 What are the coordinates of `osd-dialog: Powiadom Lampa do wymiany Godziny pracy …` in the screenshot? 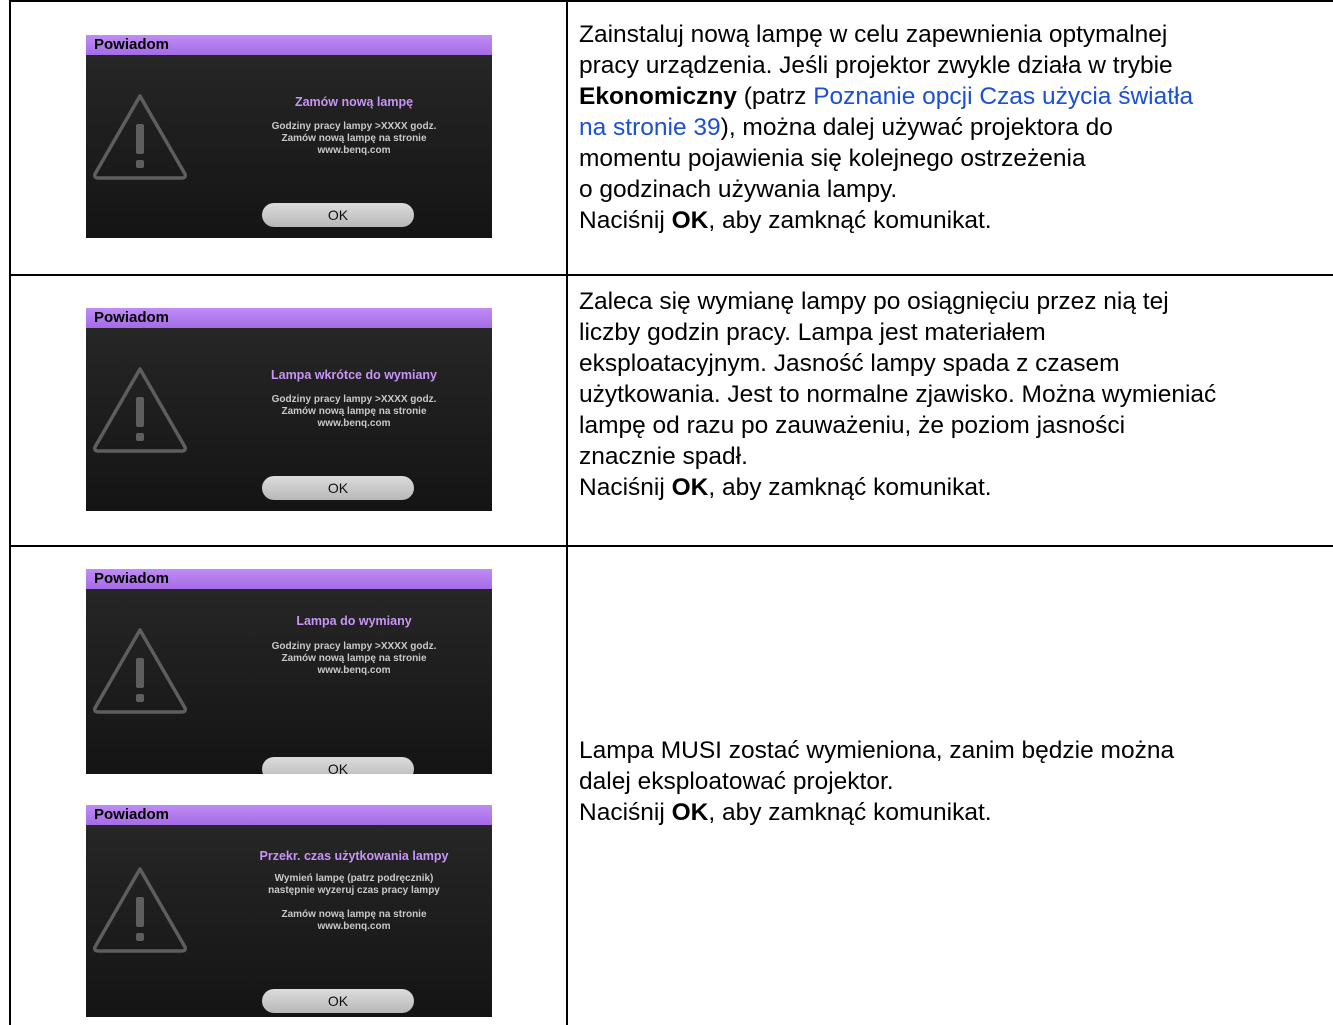 It's located at (289, 671).